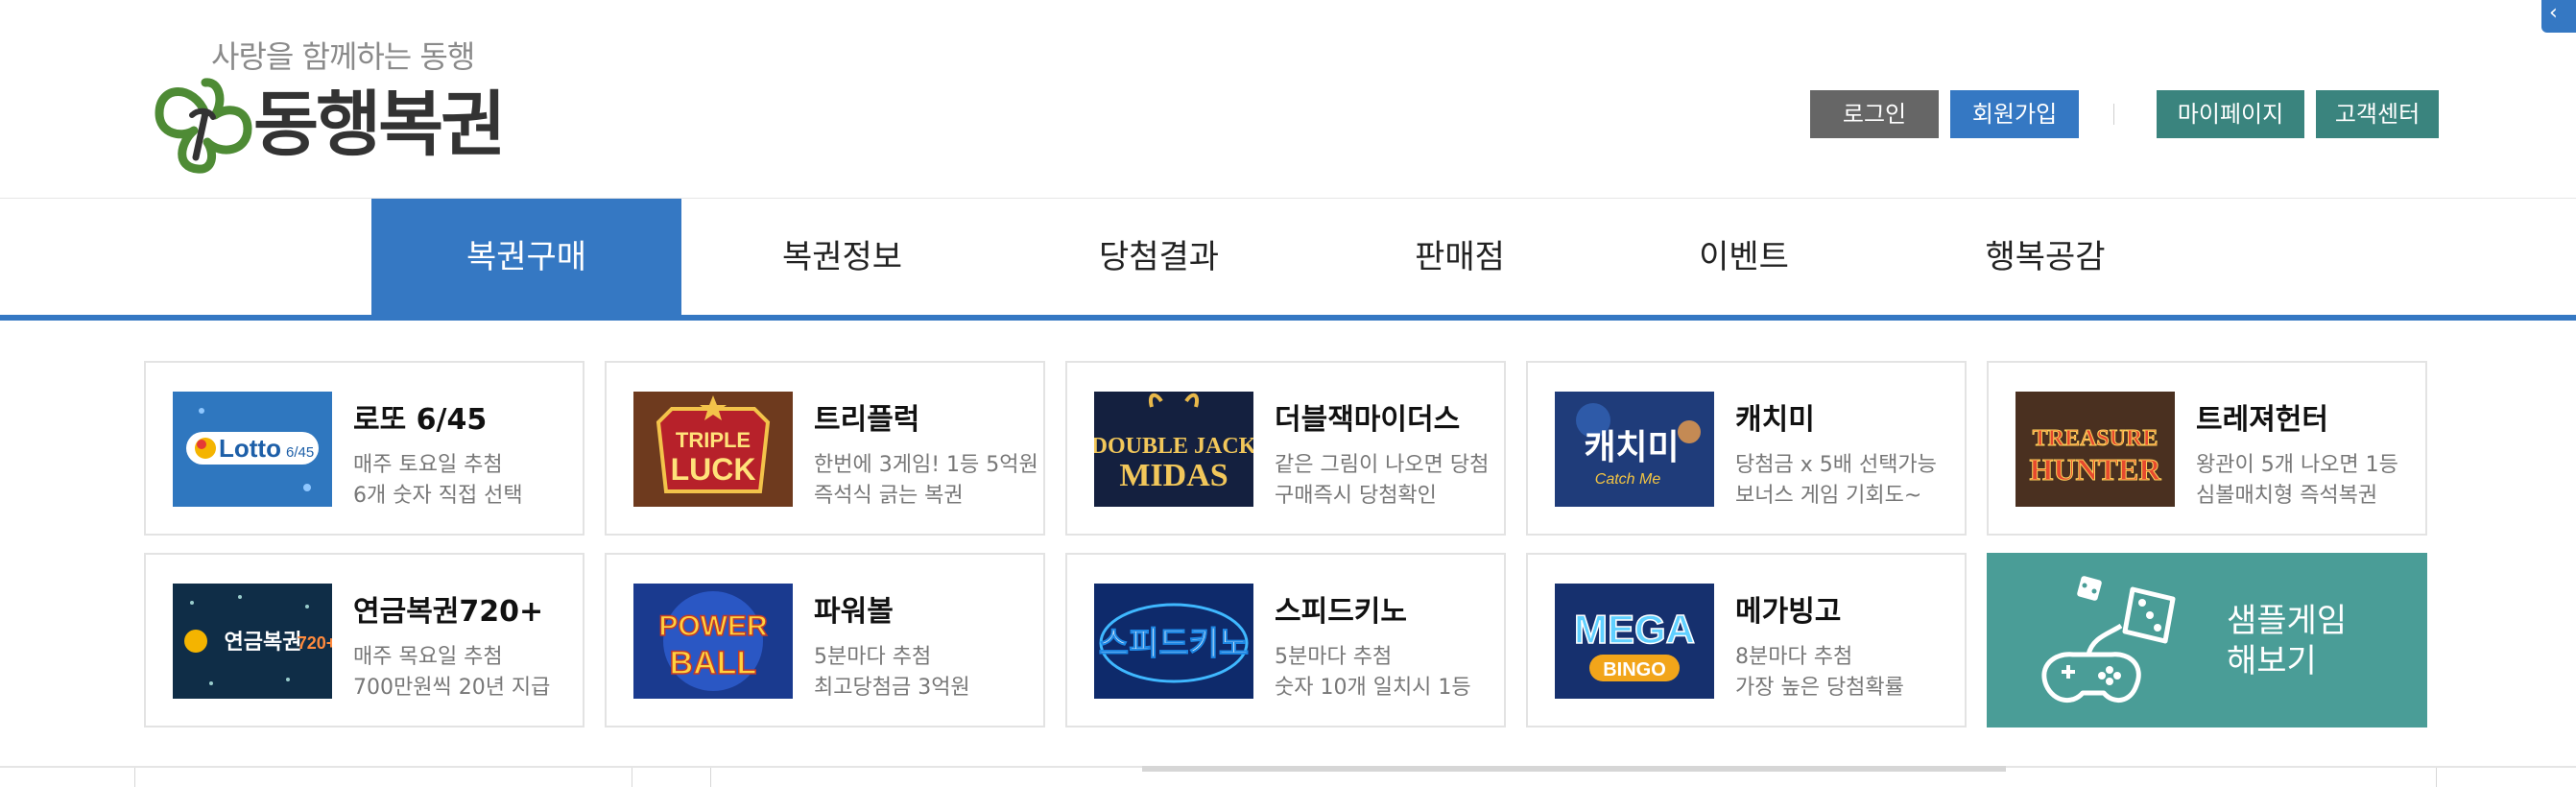  What do you see at coordinates (1382, 465) in the screenshot?
I see `game-desc-1: 같은 그림이 나오면 당첨` at bounding box center [1382, 465].